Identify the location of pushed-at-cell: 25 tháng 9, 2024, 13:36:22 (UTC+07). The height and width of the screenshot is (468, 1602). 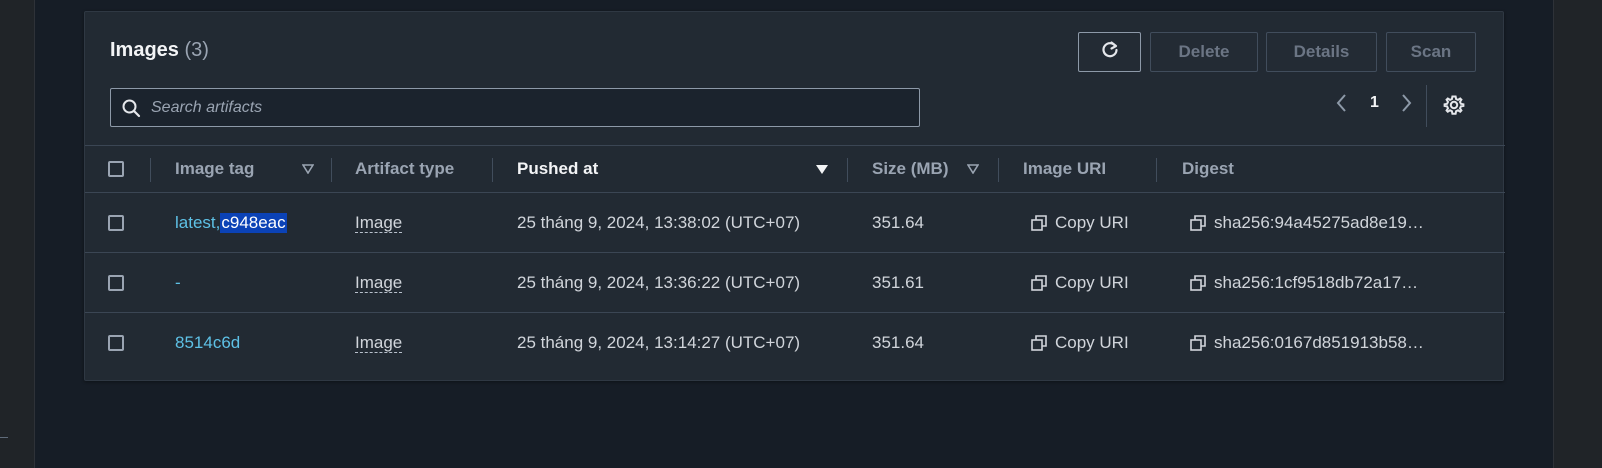
(659, 282).